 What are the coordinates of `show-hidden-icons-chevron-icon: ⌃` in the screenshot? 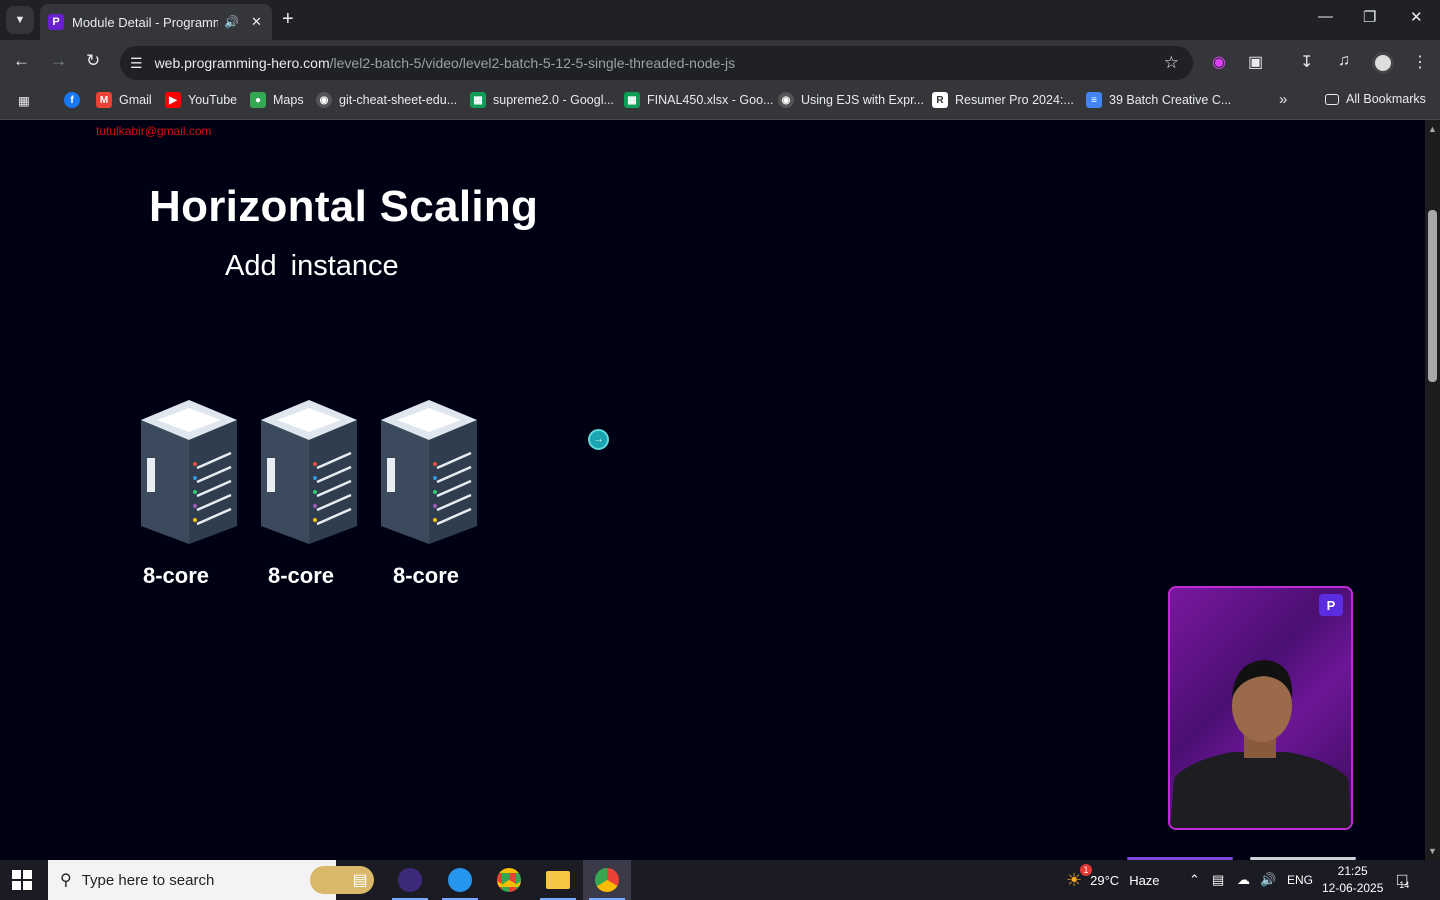 It's located at (1194, 880).